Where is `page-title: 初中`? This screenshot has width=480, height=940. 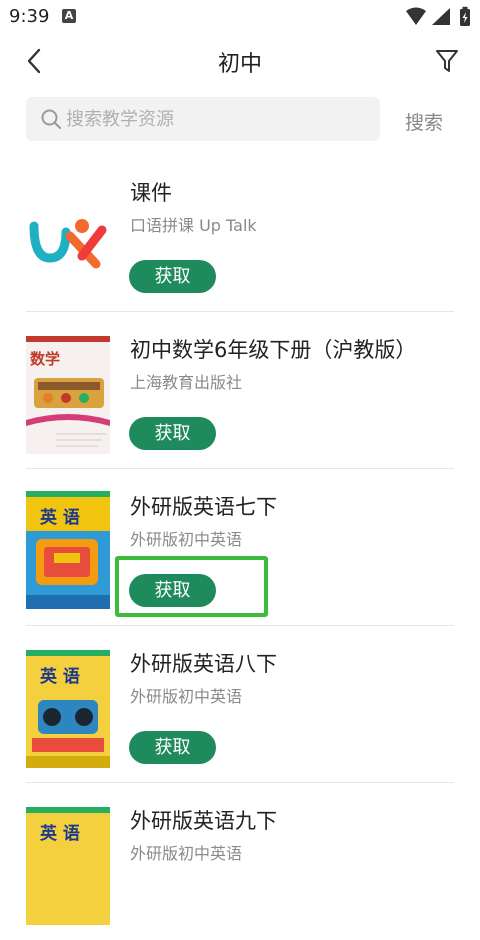 page-title: 初中 is located at coordinates (239, 64).